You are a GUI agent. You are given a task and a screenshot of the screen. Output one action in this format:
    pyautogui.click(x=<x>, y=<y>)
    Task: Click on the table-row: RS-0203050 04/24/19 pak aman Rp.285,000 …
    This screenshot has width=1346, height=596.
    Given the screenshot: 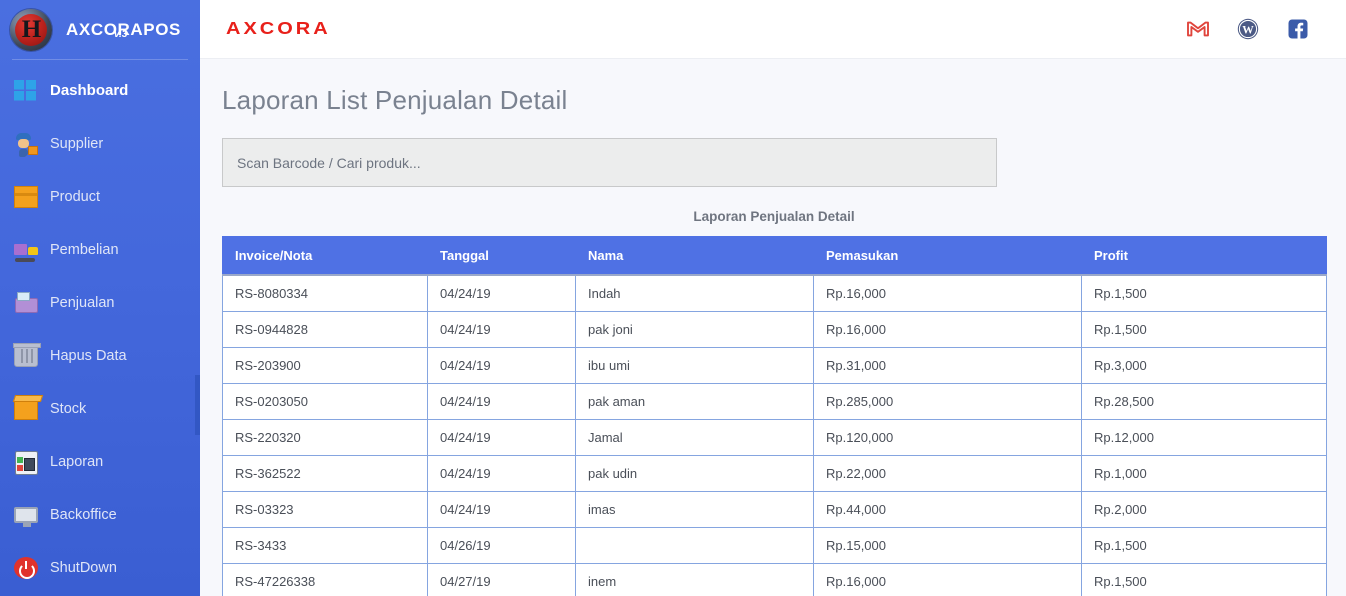 What is the action you would take?
    pyautogui.click(x=774, y=401)
    